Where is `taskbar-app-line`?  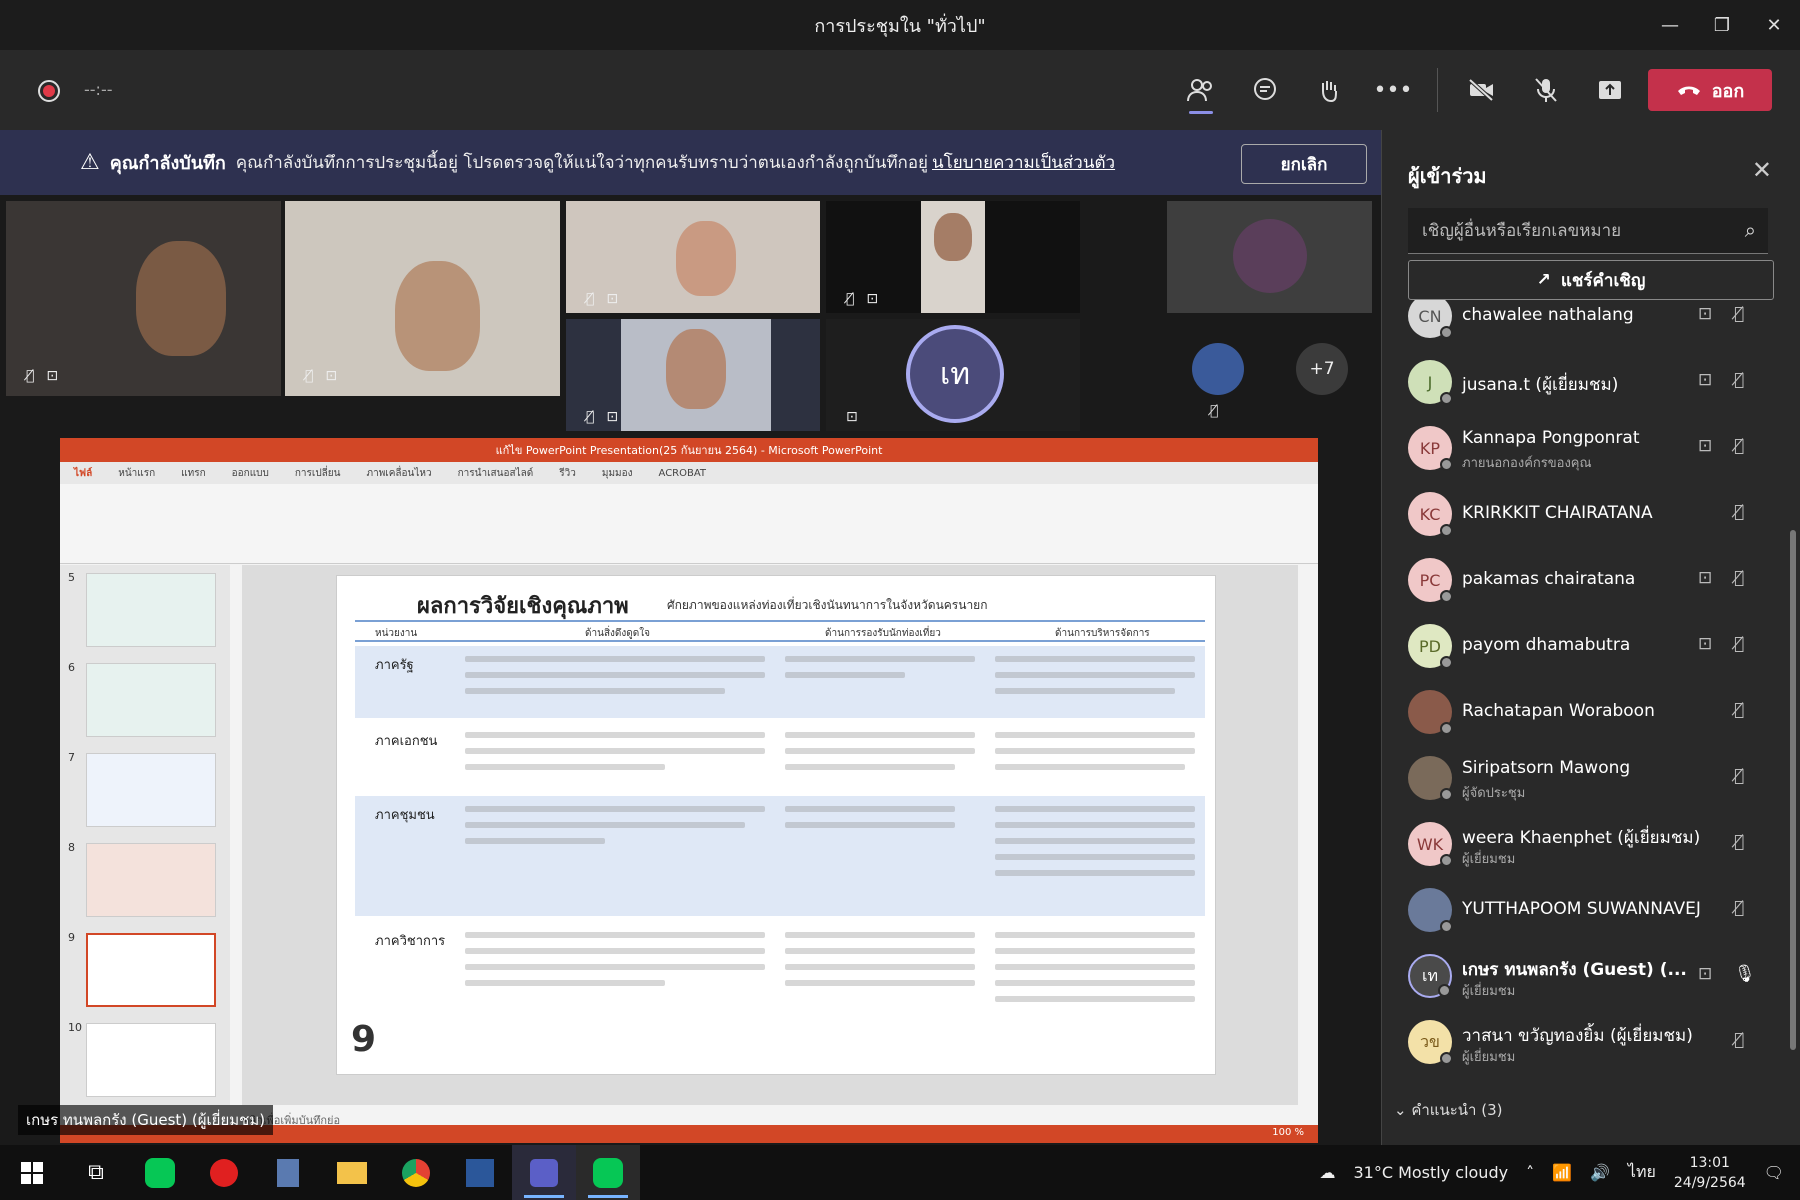
taskbar-app-line is located at coordinates (160, 1172).